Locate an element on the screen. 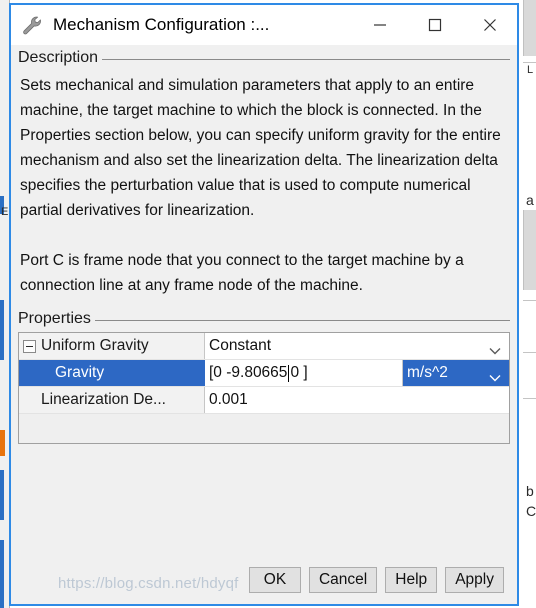 The height and width of the screenshot is (608, 536). background-text-fragment-b: b is located at coordinates (530, 491).